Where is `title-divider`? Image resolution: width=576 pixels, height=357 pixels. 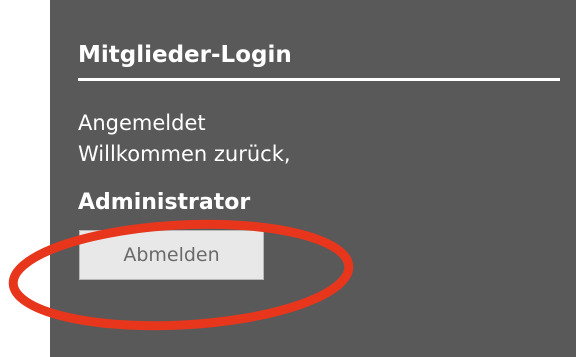
title-divider is located at coordinates (319, 79).